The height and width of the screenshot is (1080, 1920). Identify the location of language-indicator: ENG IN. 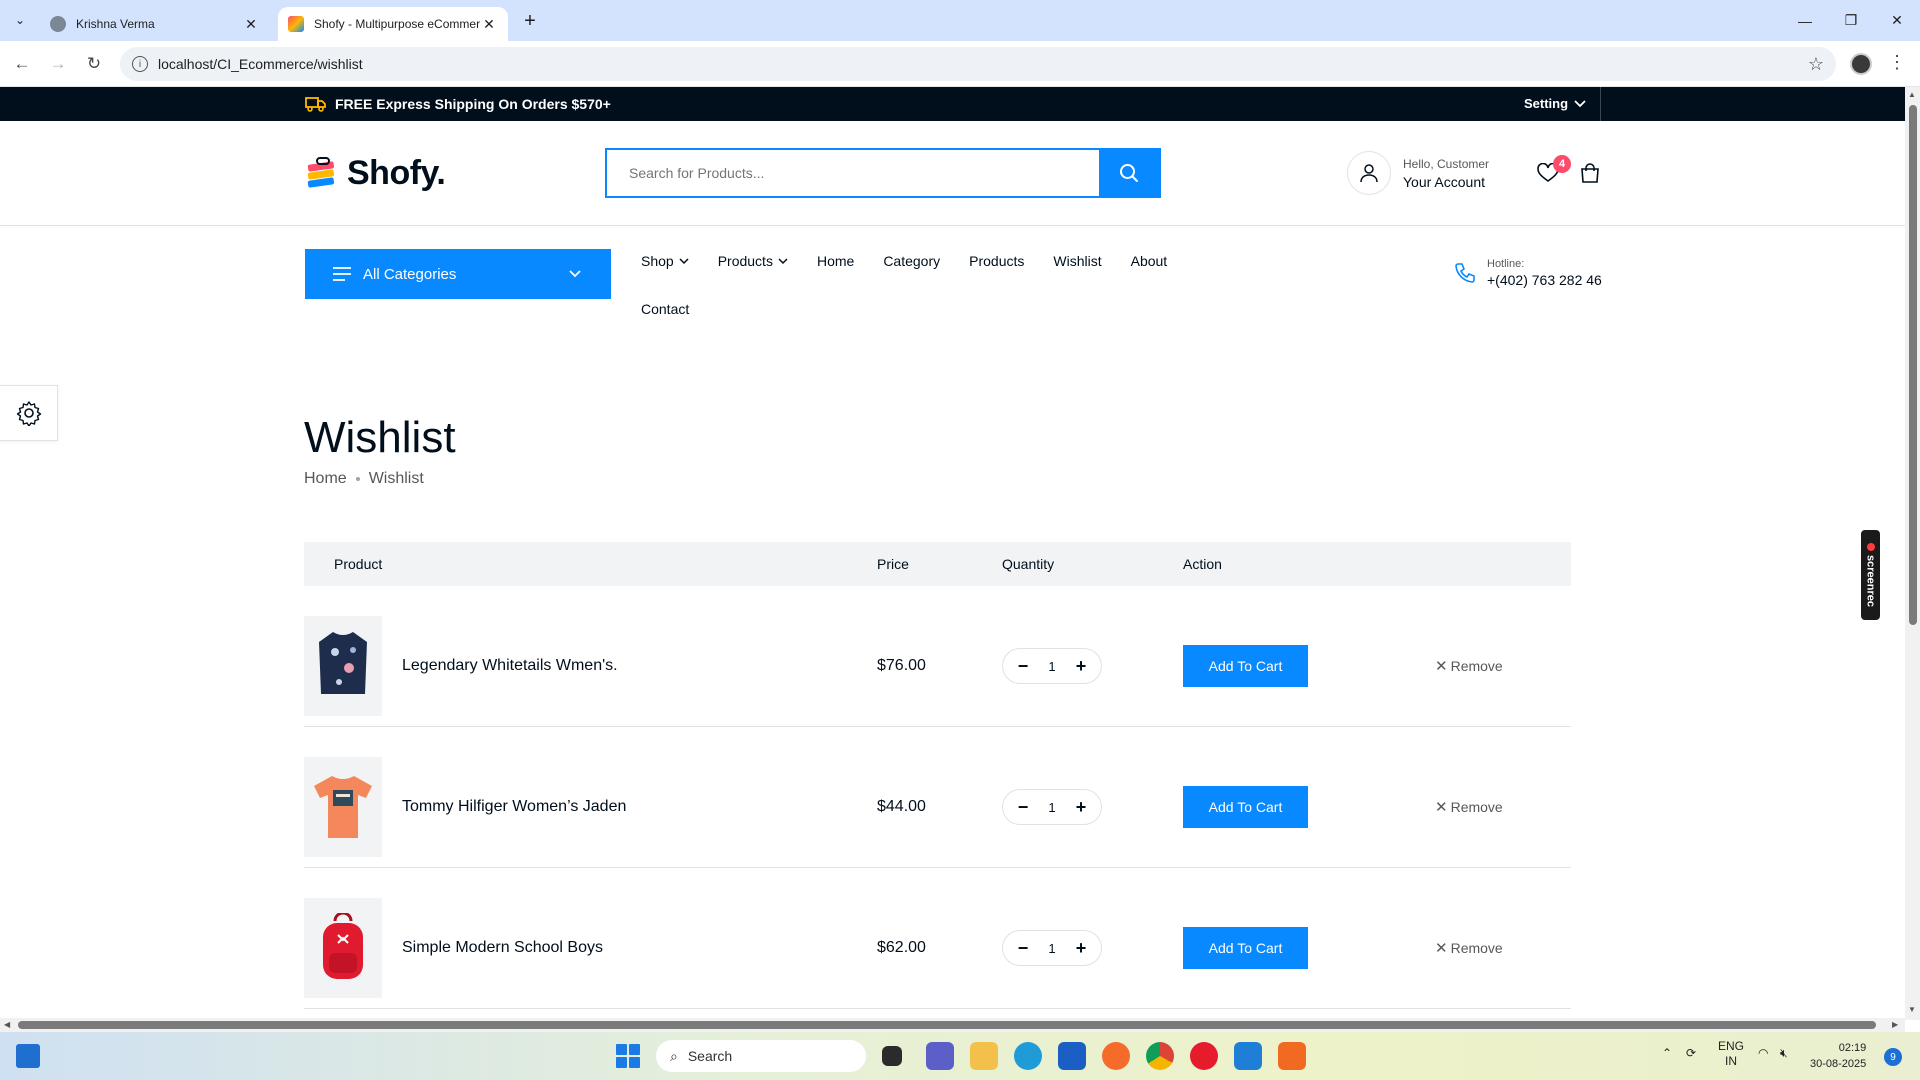
(1731, 1054).